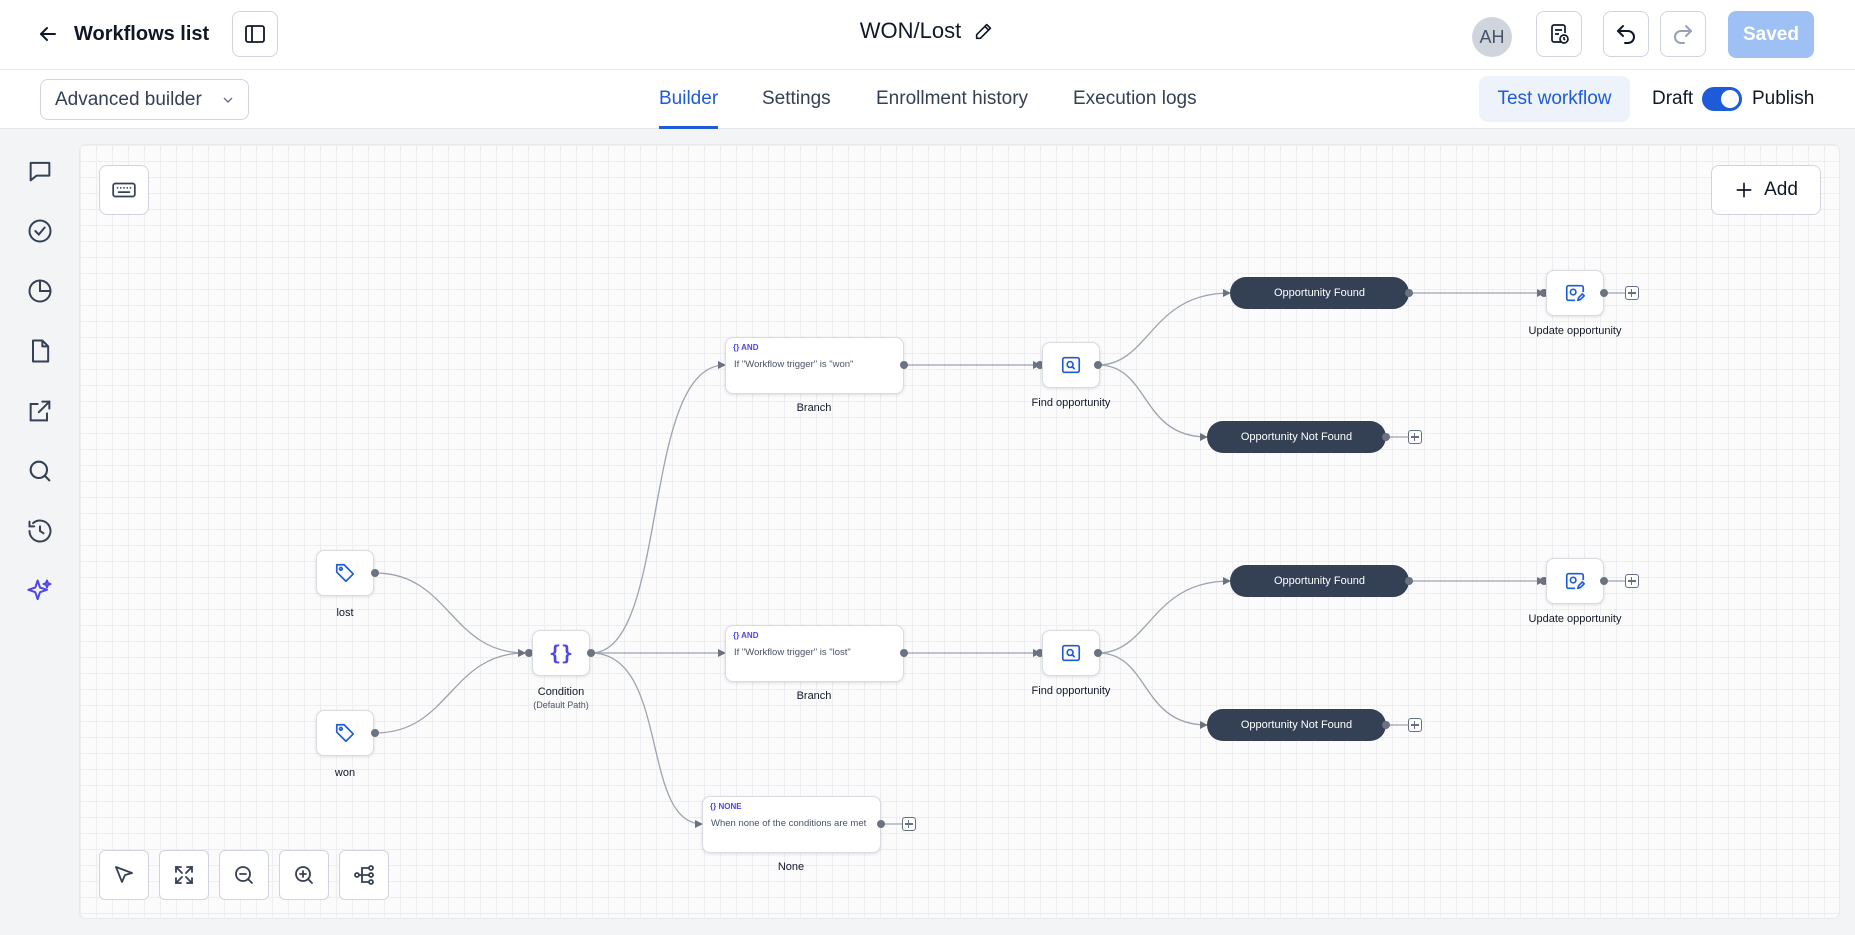  What do you see at coordinates (561, 705) in the screenshot?
I see `condition-sublabel: (Default Path)` at bounding box center [561, 705].